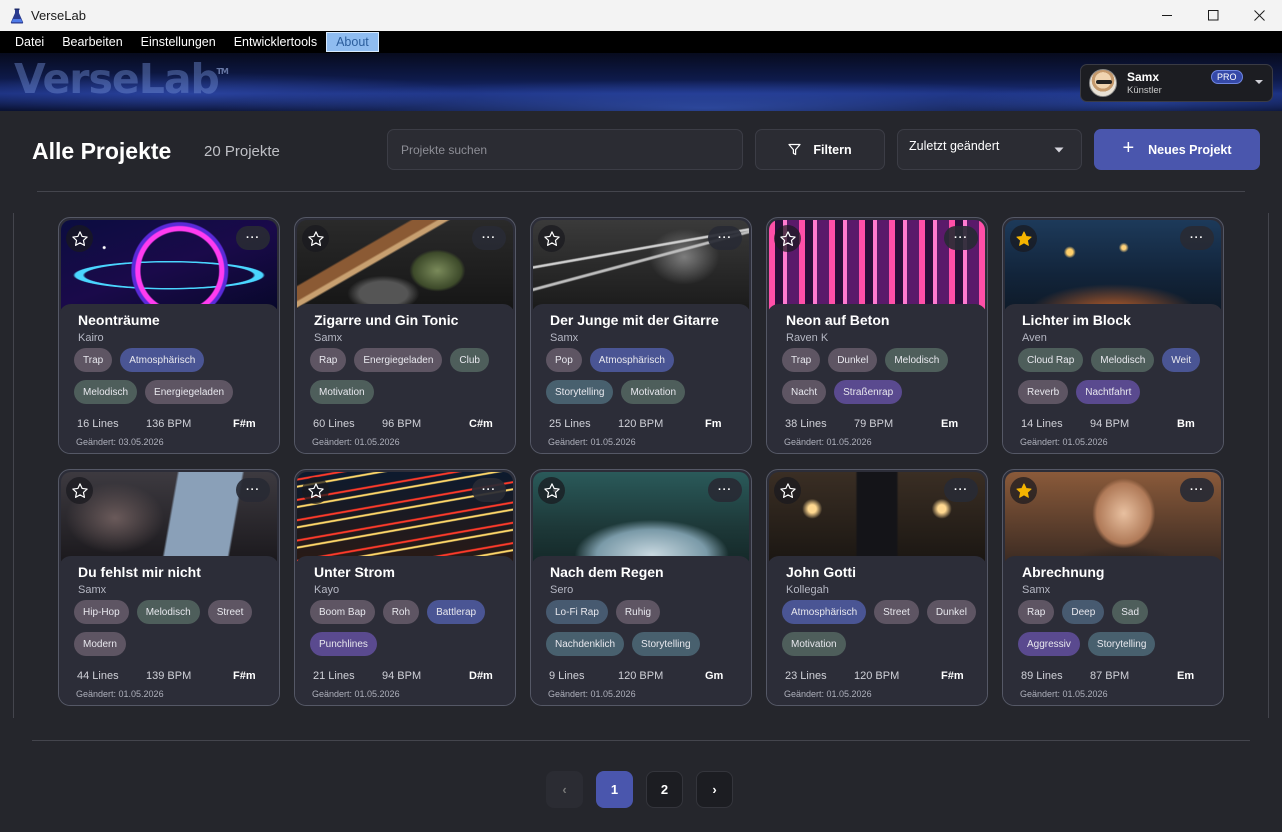 This screenshot has height=832, width=1282. Describe the element at coordinates (189, 392) in the screenshot. I see `tag: Energiegeladen` at that location.